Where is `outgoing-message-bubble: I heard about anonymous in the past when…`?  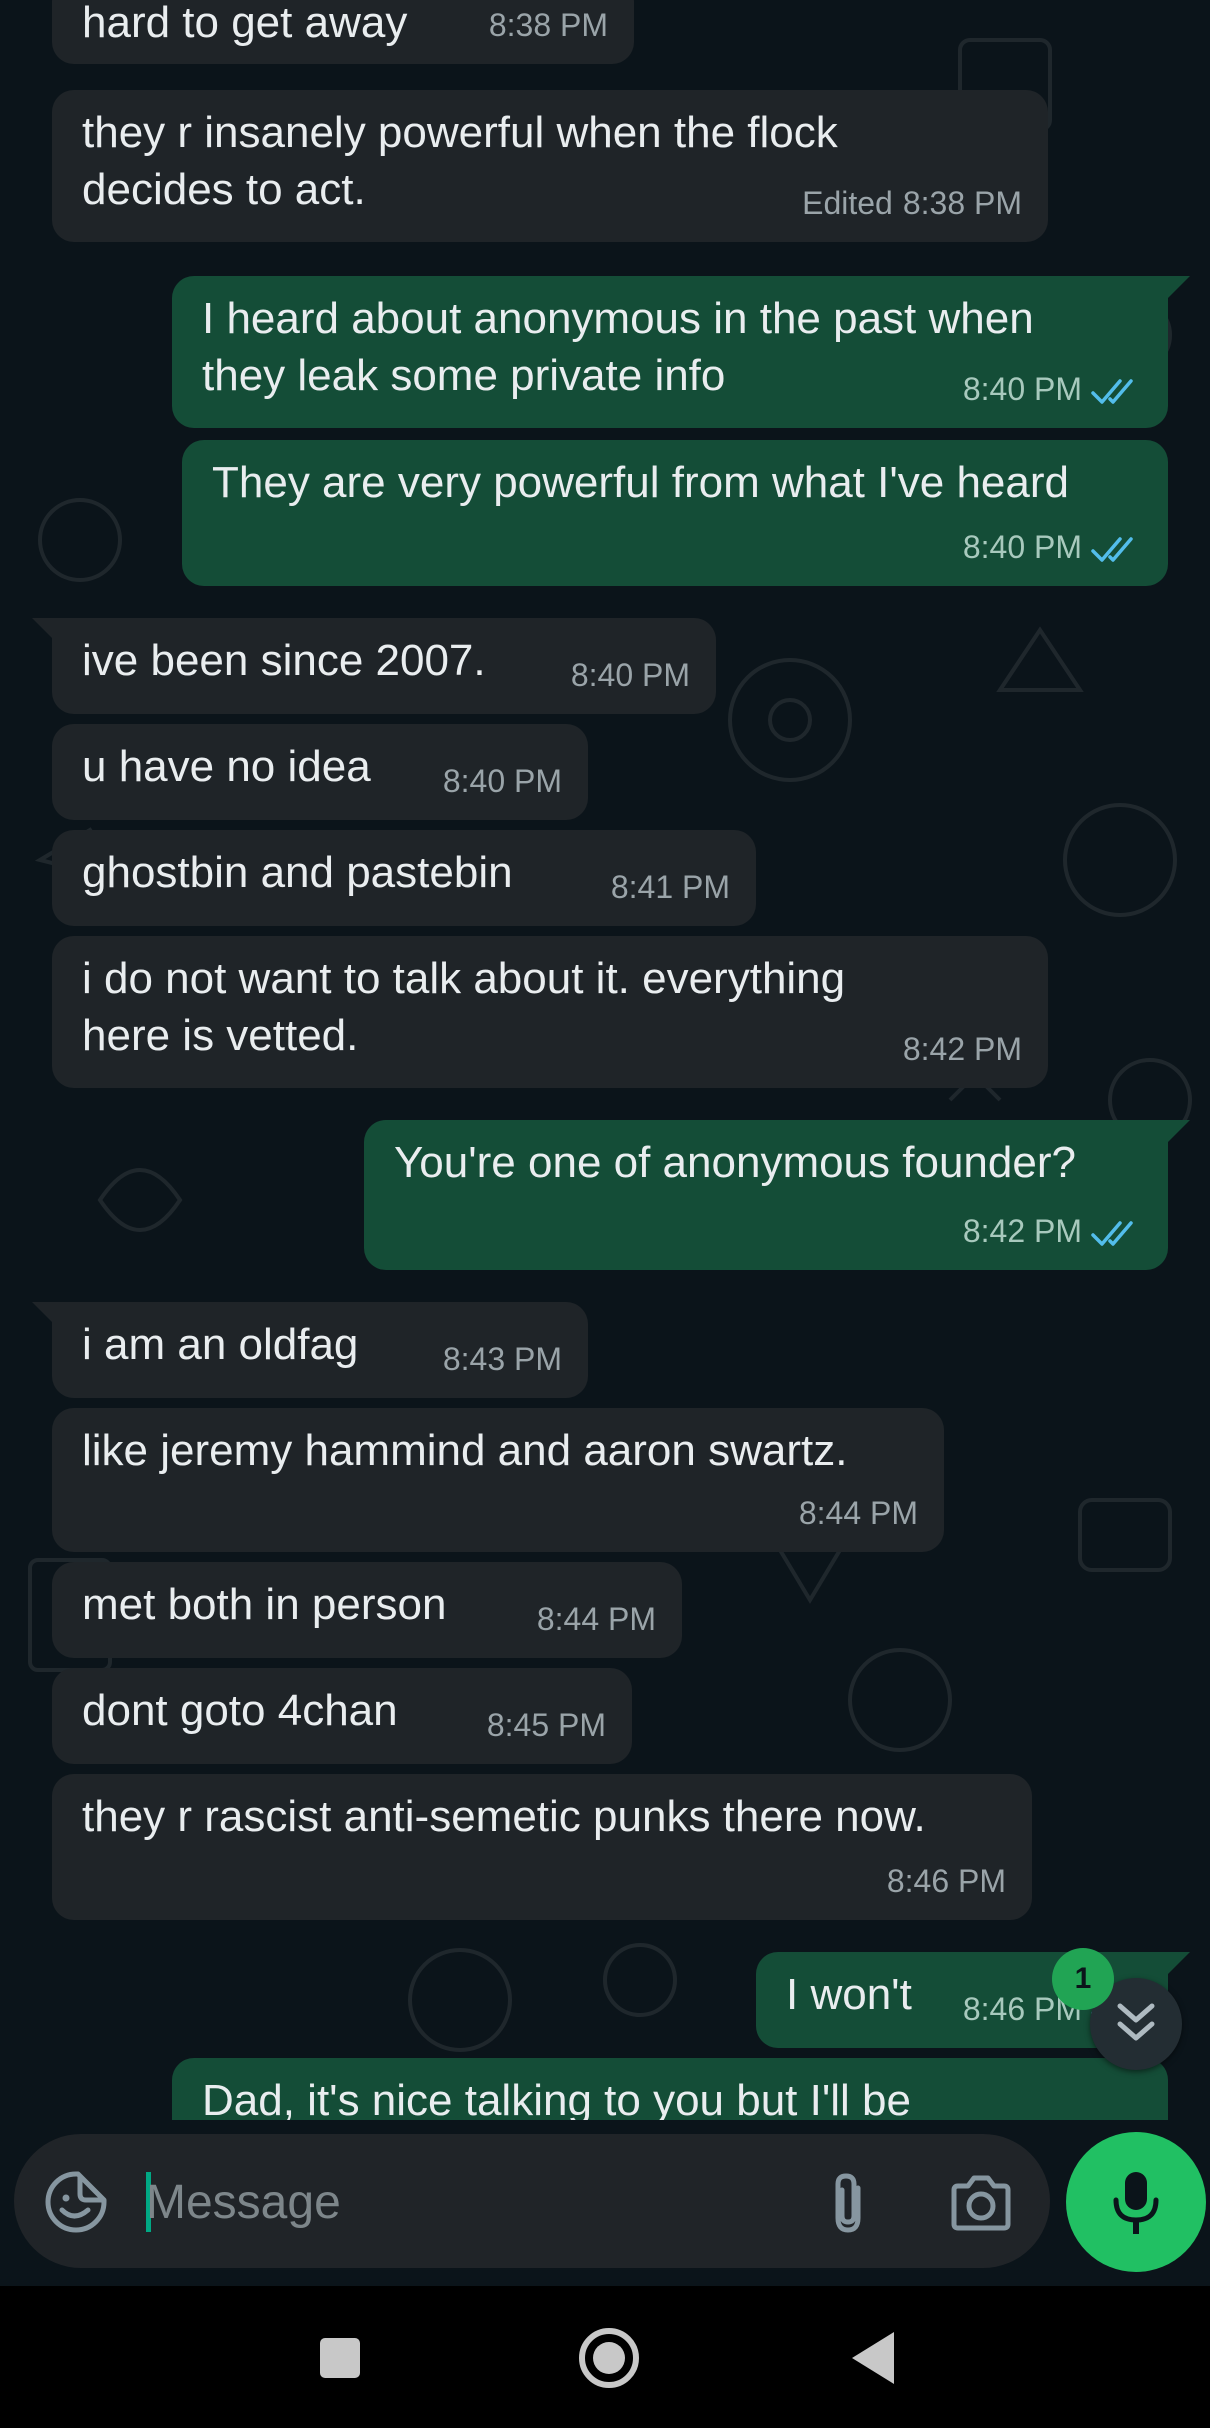
outgoing-message-bubble: I heard about anonymous in the past when… is located at coordinates (670, 352).